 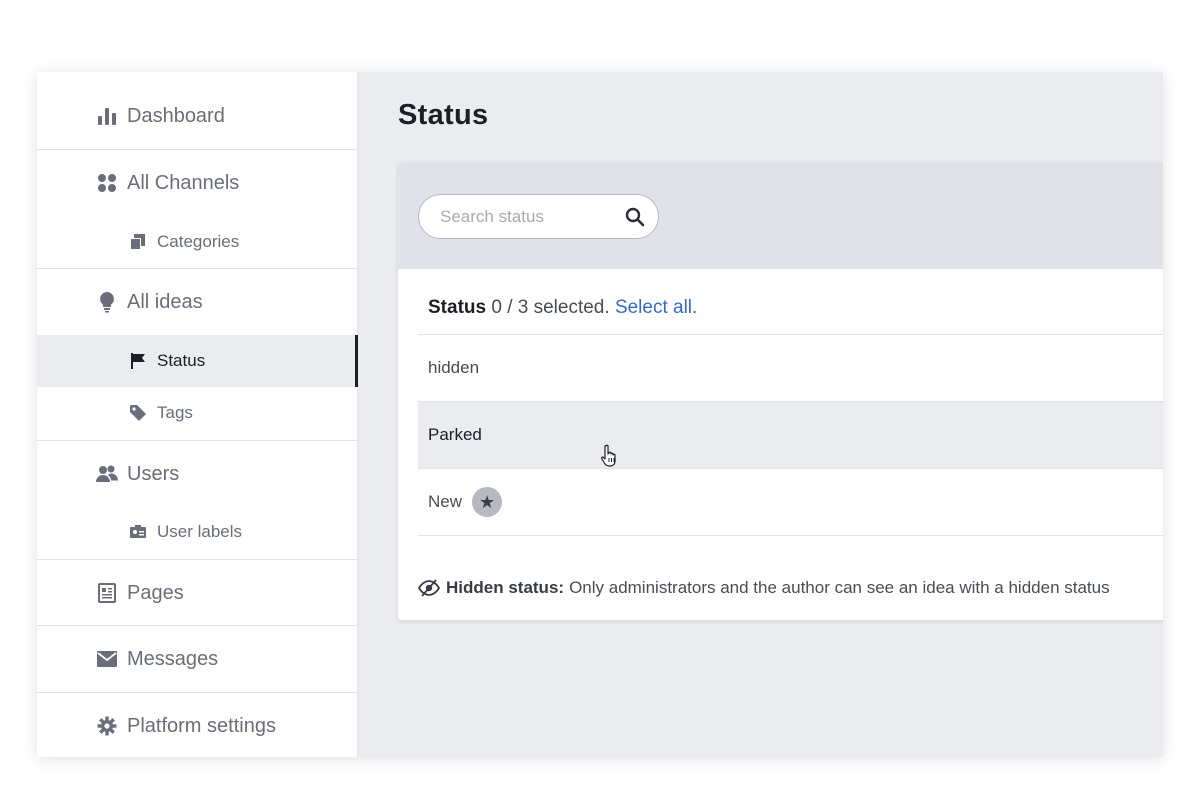 I want to click on flag-icon, so click(x=138, y=361).